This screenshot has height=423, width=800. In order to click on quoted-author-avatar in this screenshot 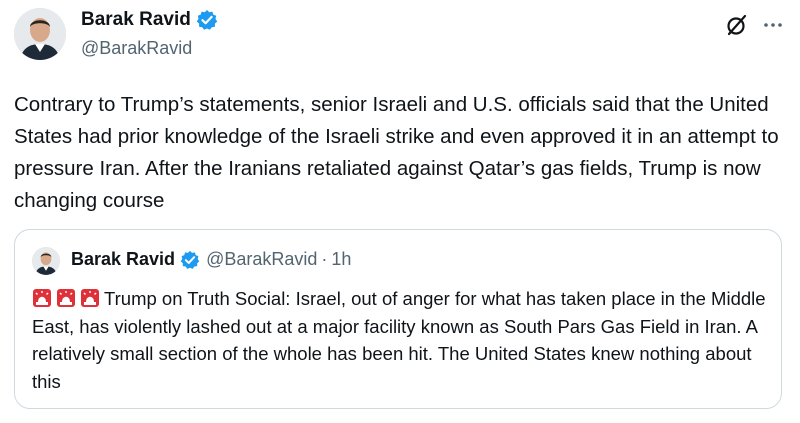, I will do `click(46, 261)`.